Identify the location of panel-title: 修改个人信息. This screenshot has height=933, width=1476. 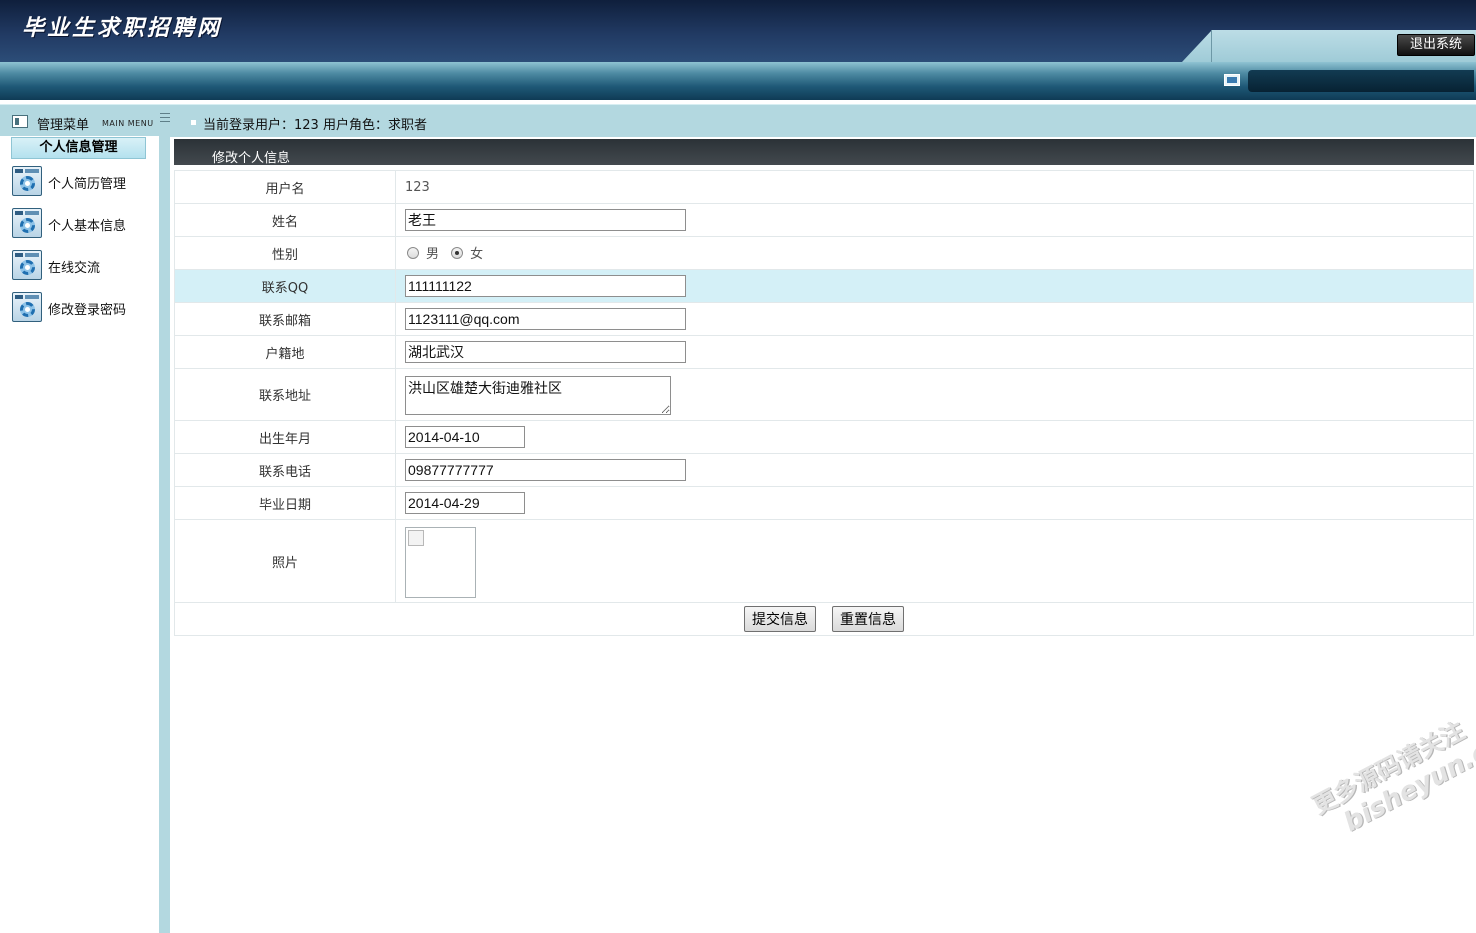
(251, 158).